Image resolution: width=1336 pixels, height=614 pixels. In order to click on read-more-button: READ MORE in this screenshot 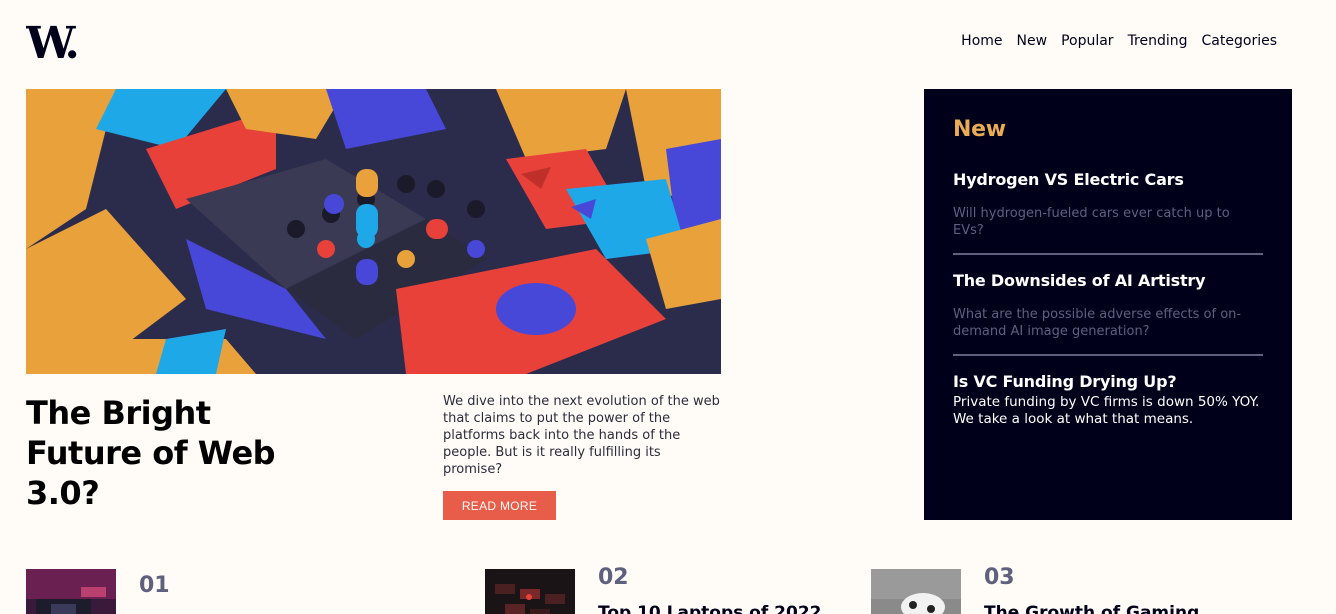, I will do `click(499, 505)`.